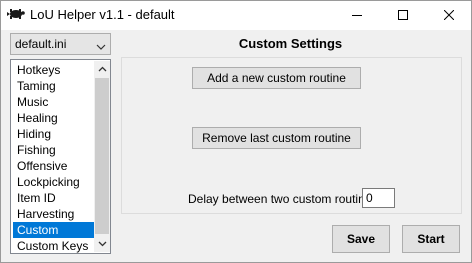  I want to click on maximize-icon, so click(403, 15).